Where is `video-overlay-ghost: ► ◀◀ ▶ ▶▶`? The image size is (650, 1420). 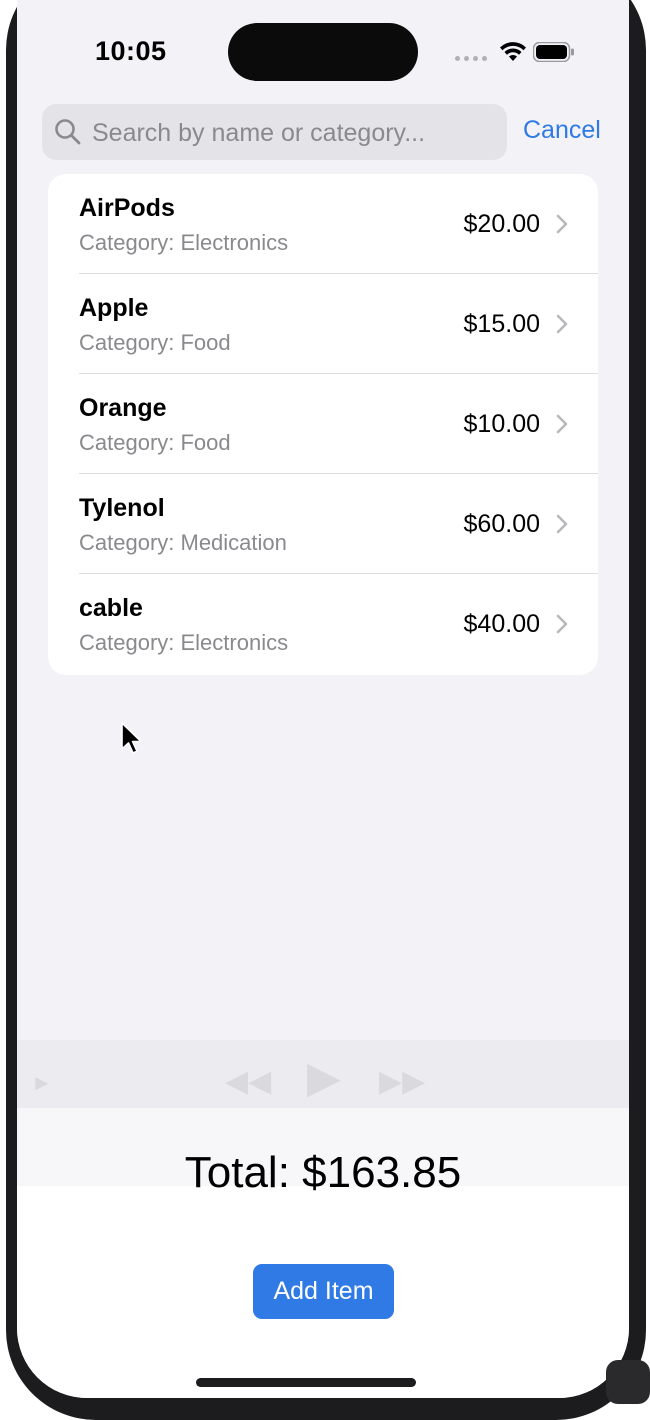 video-overlay-ghost: ► ◀◀ ▶ ▶▶ is located at coordinates (323, 1074).